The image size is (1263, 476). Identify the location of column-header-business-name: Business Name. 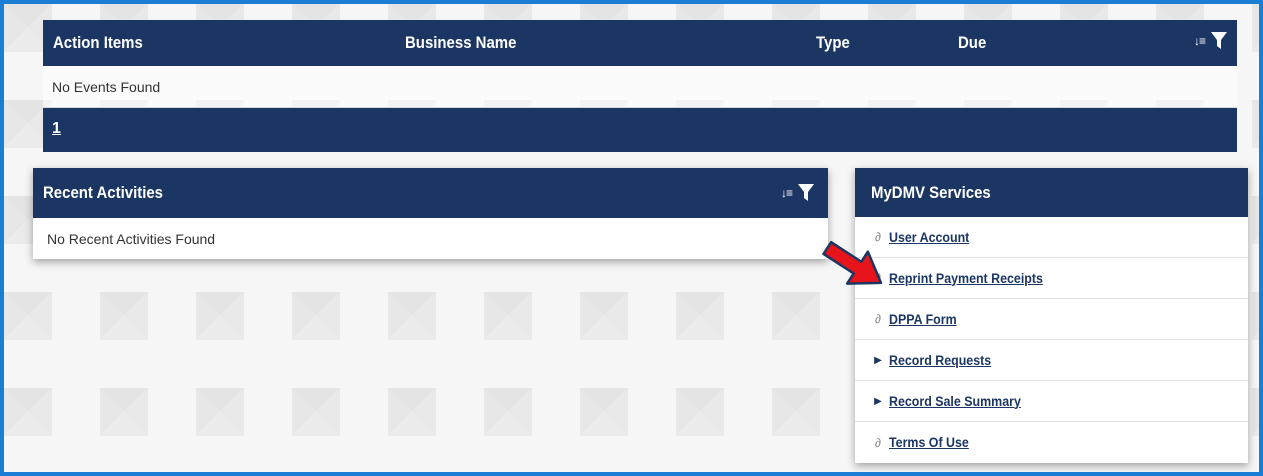
(460, 43).